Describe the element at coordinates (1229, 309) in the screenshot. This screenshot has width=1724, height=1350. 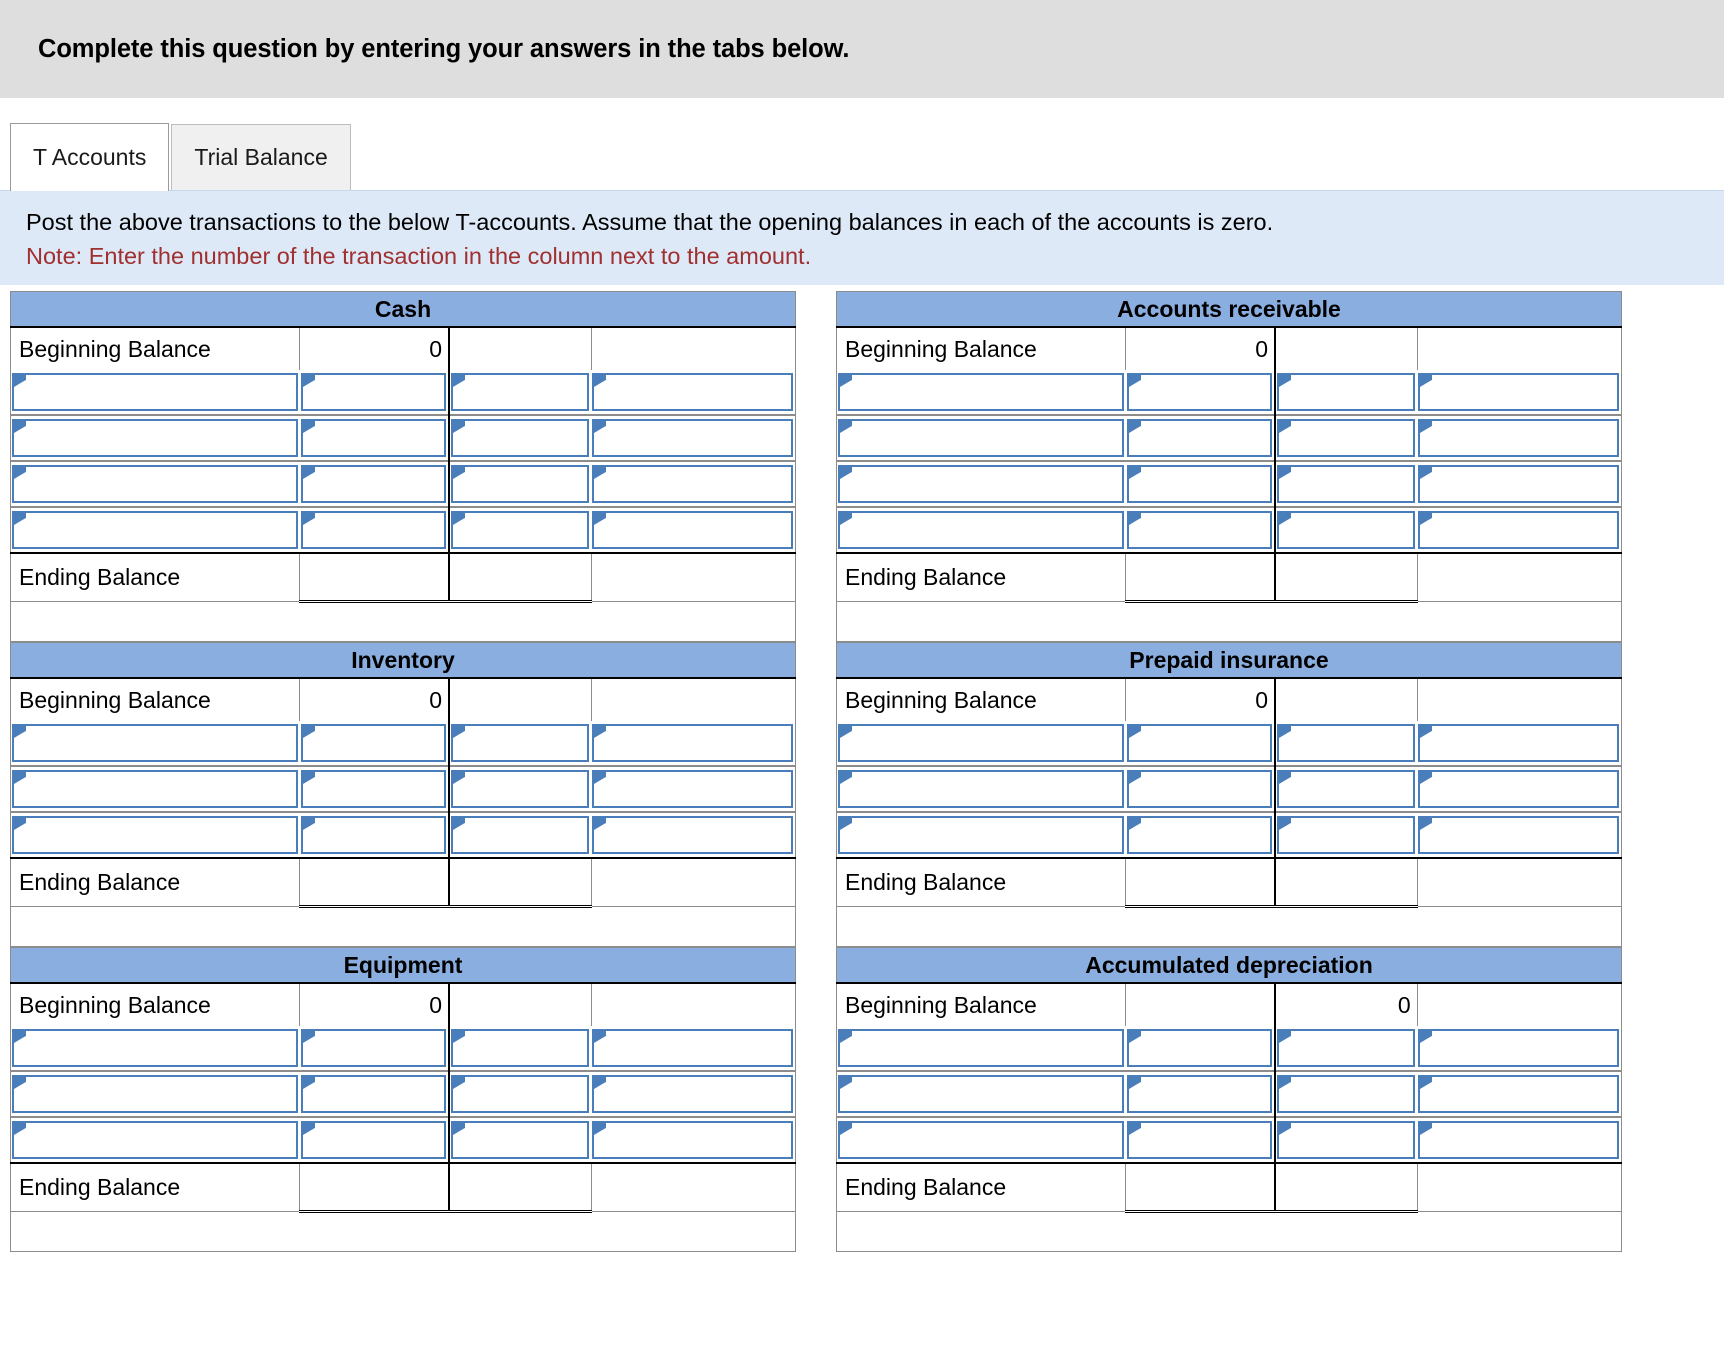
I see `account-title-accounts-receivable: Accounts receivable` at that location.